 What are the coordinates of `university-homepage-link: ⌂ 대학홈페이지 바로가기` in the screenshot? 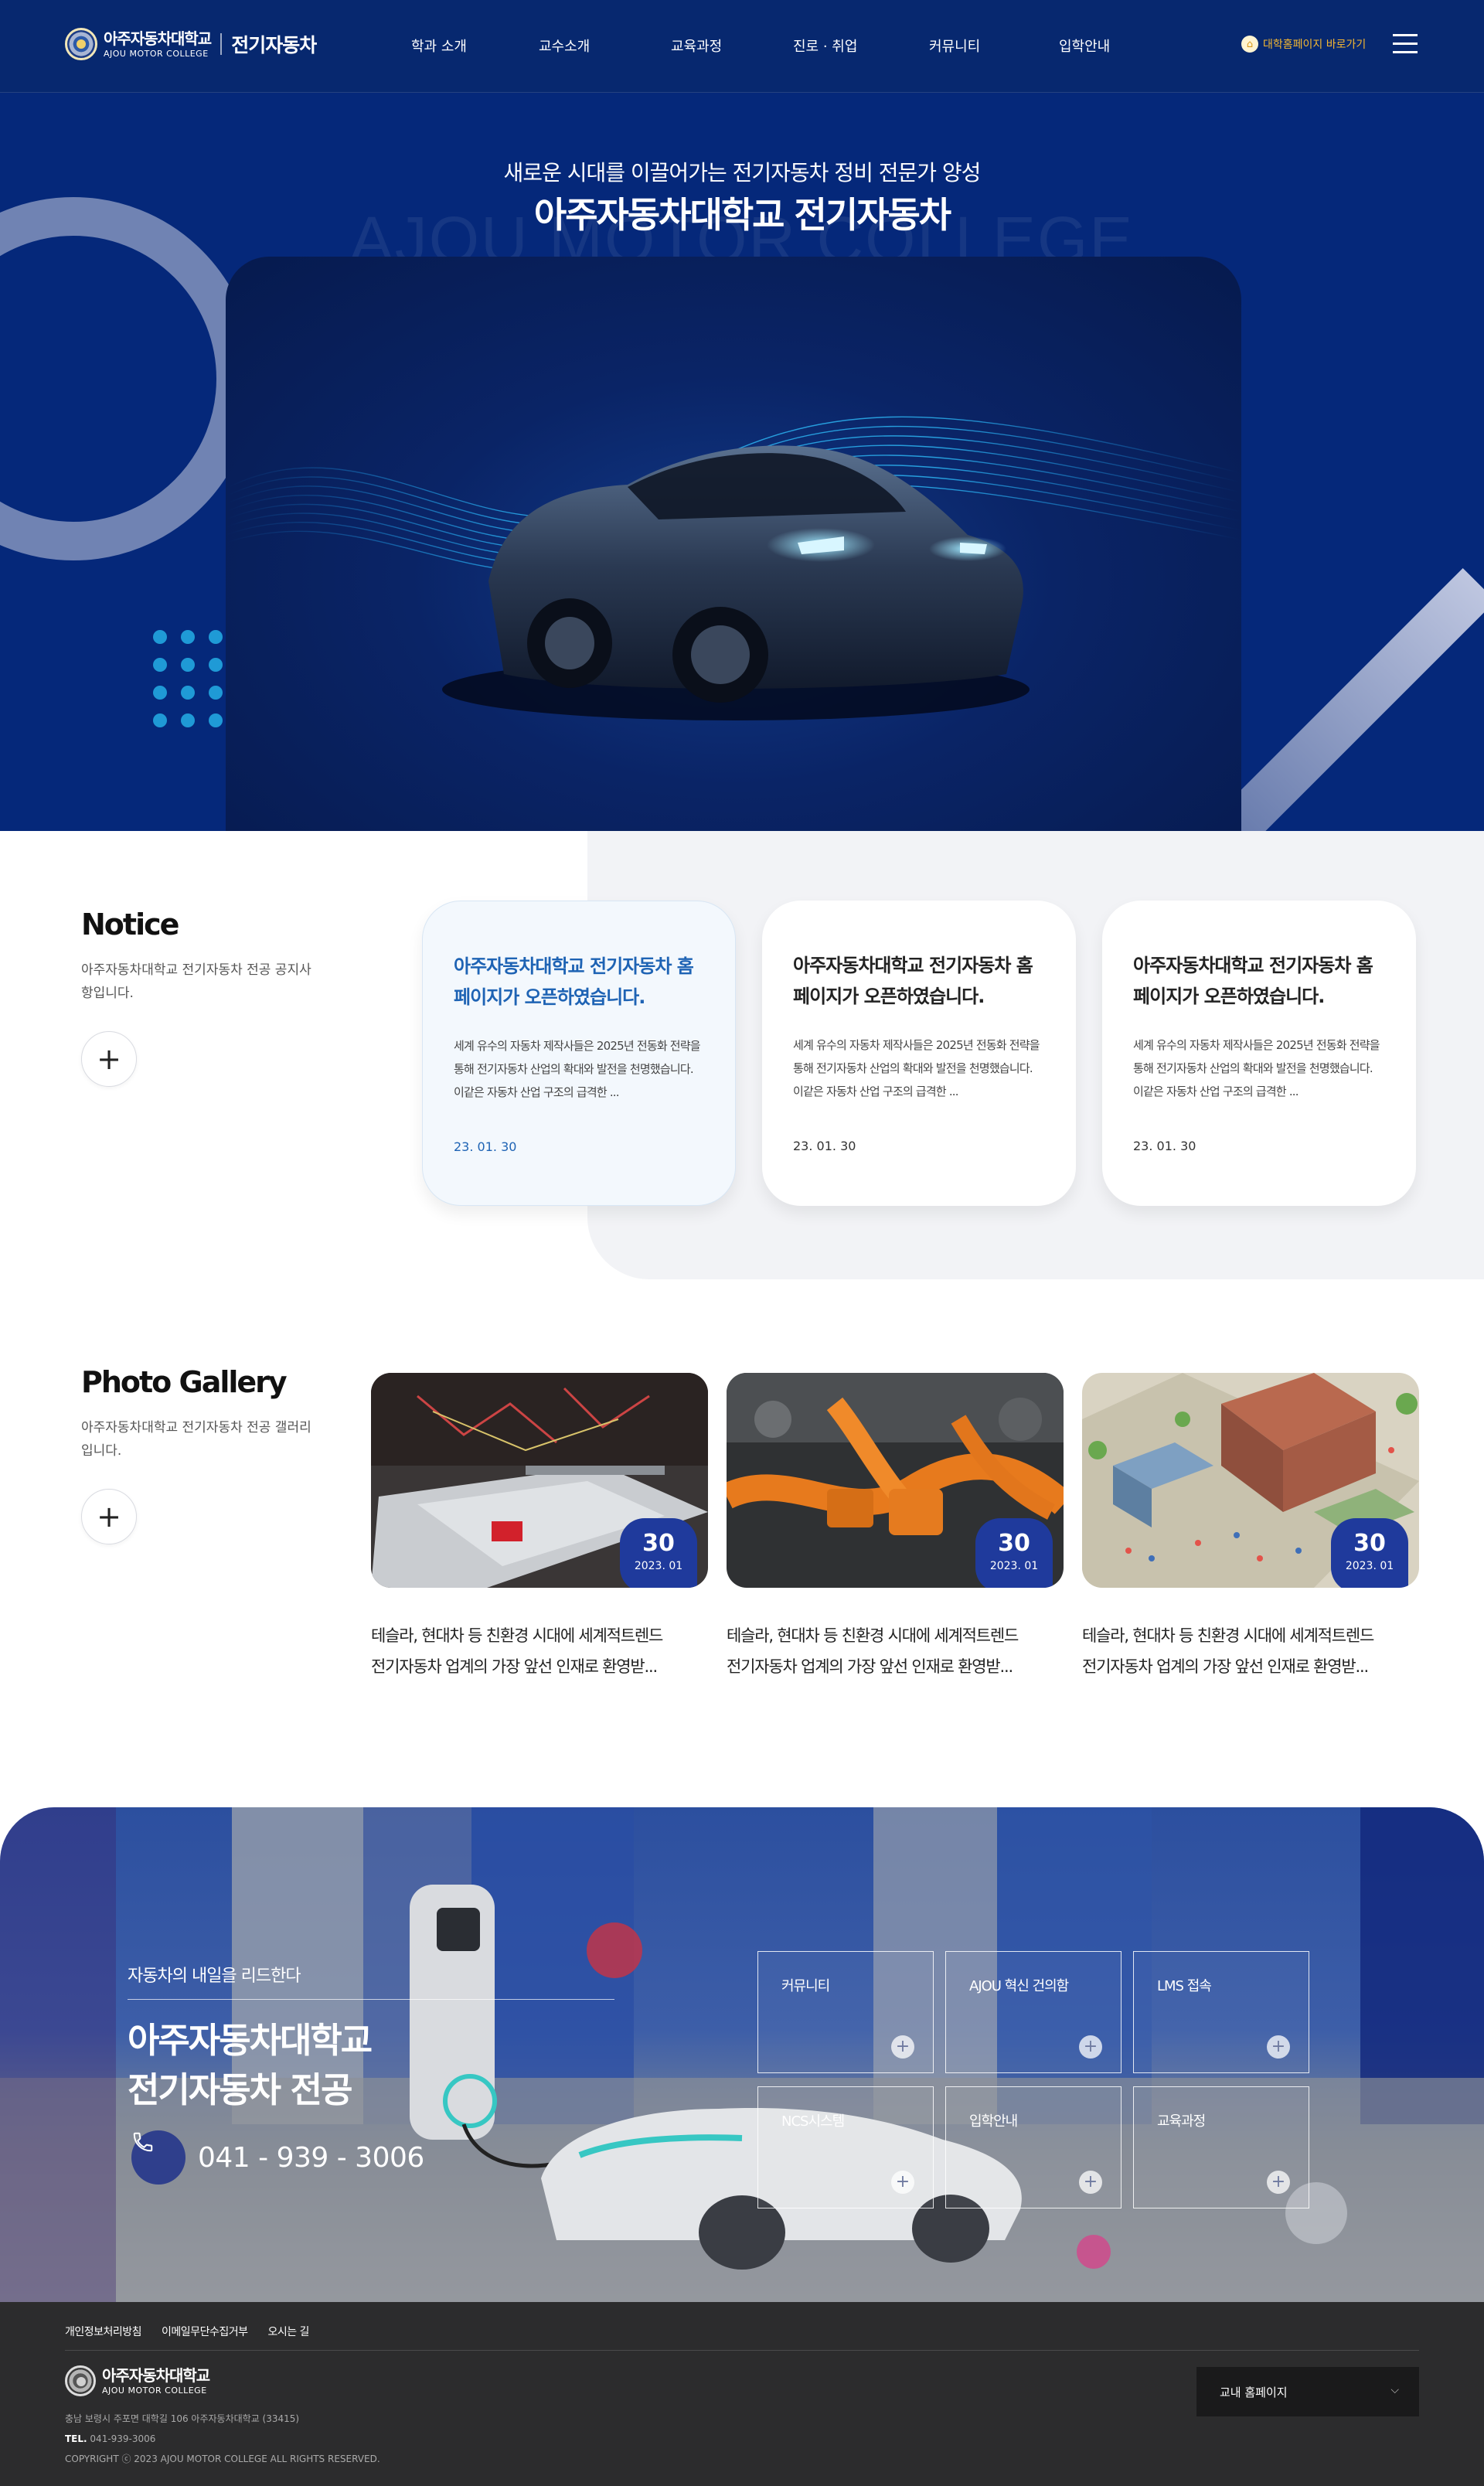 It's located at (1303, 44).